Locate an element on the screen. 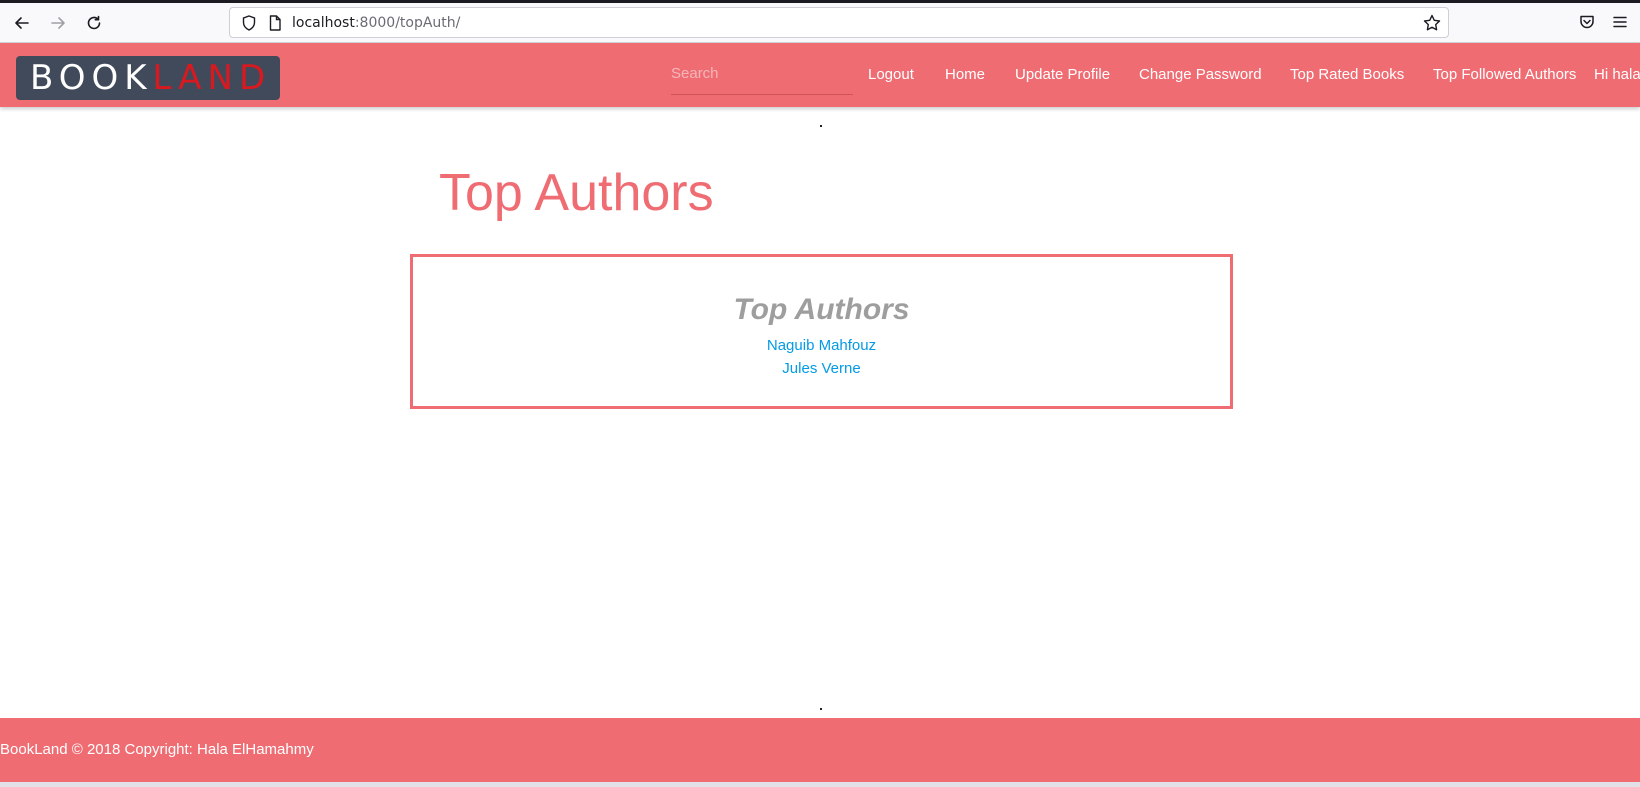 Image resolution: width=1640 pixels, height=787 pixels. bookmark-star-icon is located at coordinates (1432, 23).